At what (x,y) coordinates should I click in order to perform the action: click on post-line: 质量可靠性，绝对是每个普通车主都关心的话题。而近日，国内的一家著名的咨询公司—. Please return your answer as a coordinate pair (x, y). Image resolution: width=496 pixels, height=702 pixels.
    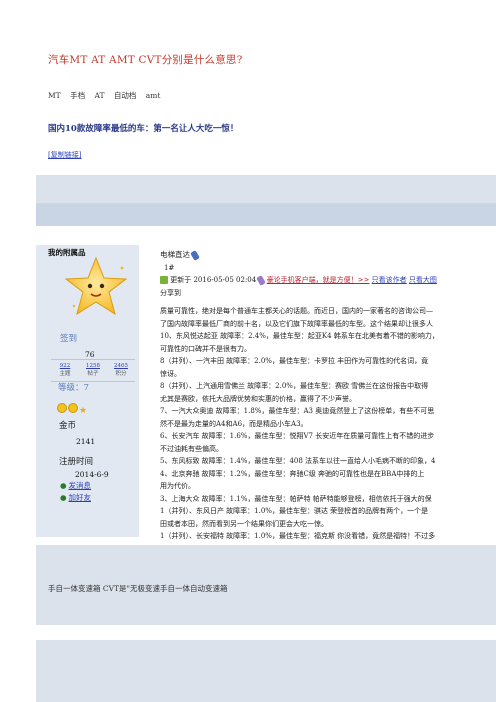
    Looking at the image, I should click on (296, 311).